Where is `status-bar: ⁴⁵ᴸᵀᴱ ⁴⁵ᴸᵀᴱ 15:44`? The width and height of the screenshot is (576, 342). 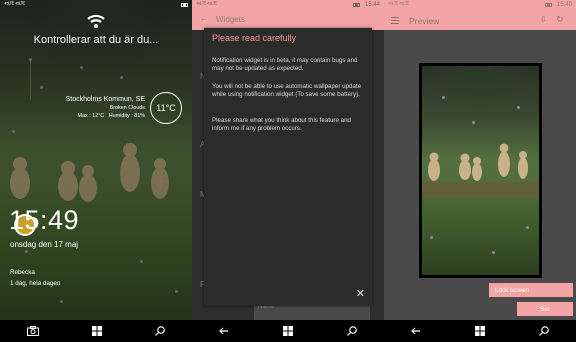
status-bar: ⁴⁵ᴸᵀᴱ ⁴⁵ᴸᵀᴱ 15:44 is located at coordinates (288, 5).